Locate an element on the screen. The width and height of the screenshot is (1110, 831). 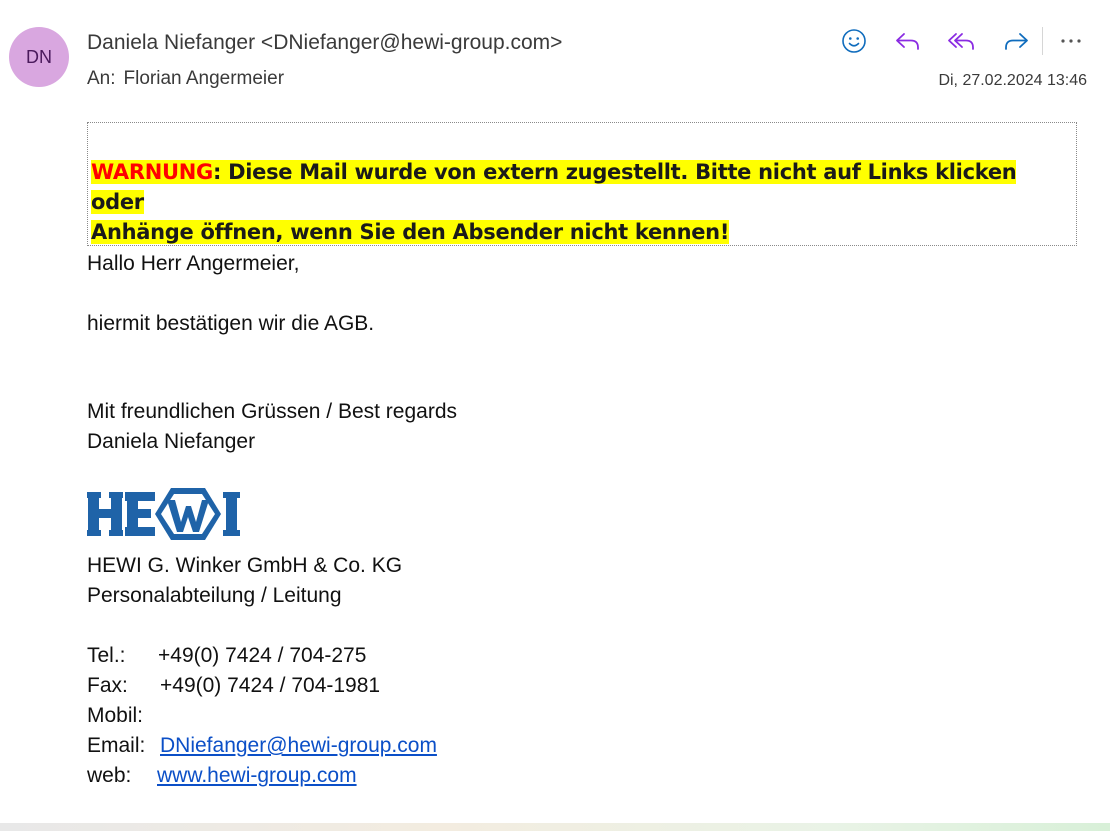
more-icon is located at coordinates (1071, 41).